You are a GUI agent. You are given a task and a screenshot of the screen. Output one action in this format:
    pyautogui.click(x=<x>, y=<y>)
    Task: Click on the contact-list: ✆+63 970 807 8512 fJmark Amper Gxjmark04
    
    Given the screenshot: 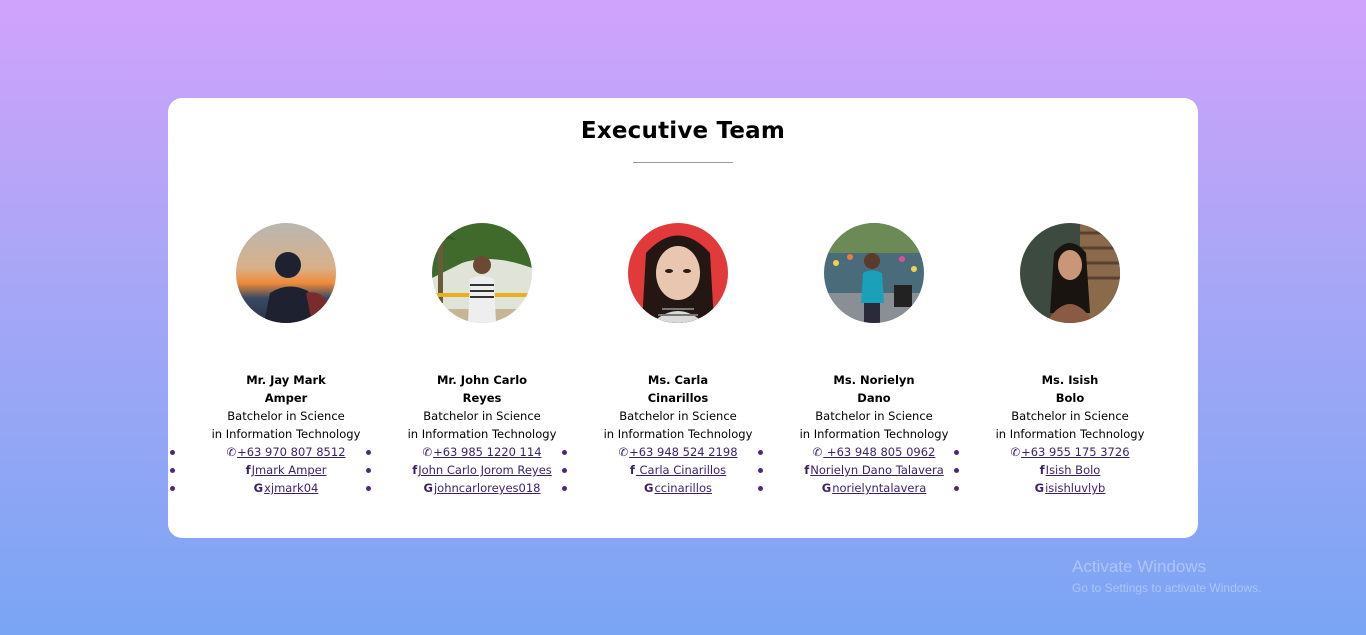 What is the action you would take?
    pyautogui.click(x=277, y=470)
    